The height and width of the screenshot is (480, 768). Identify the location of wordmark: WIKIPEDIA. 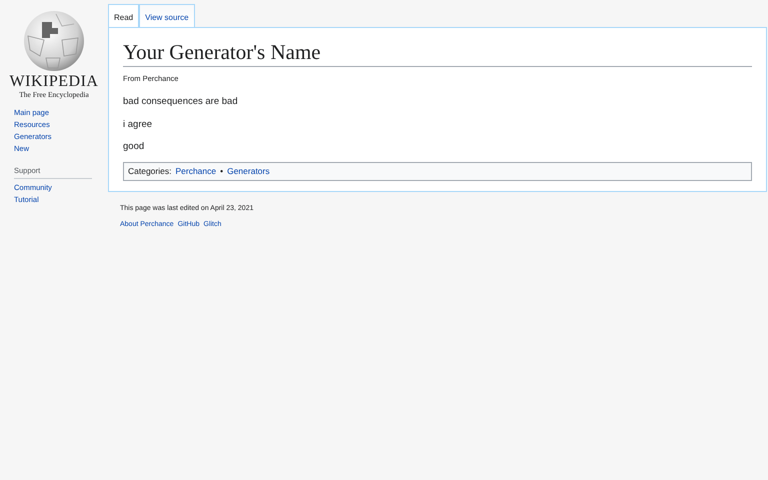
(54, 82).